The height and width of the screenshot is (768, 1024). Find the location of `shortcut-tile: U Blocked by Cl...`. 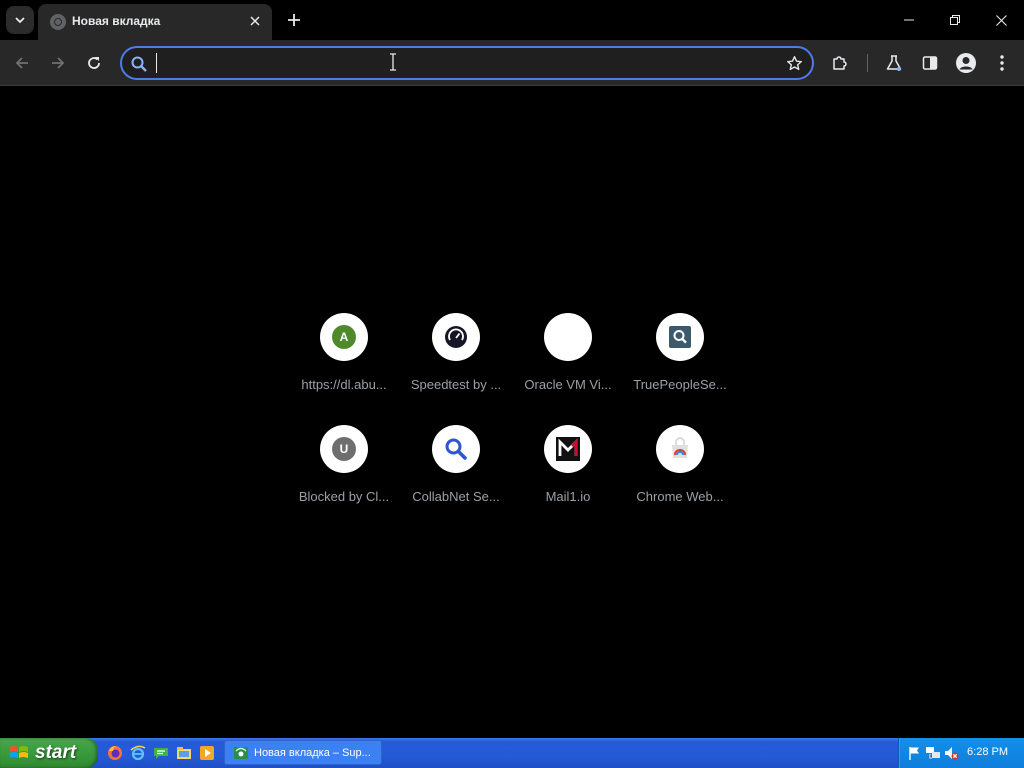

shortcut-tile: U Blocked by Cl... is located at coordinates (344, 473).